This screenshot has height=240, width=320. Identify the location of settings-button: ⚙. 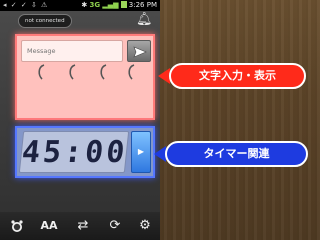
(145, 226).